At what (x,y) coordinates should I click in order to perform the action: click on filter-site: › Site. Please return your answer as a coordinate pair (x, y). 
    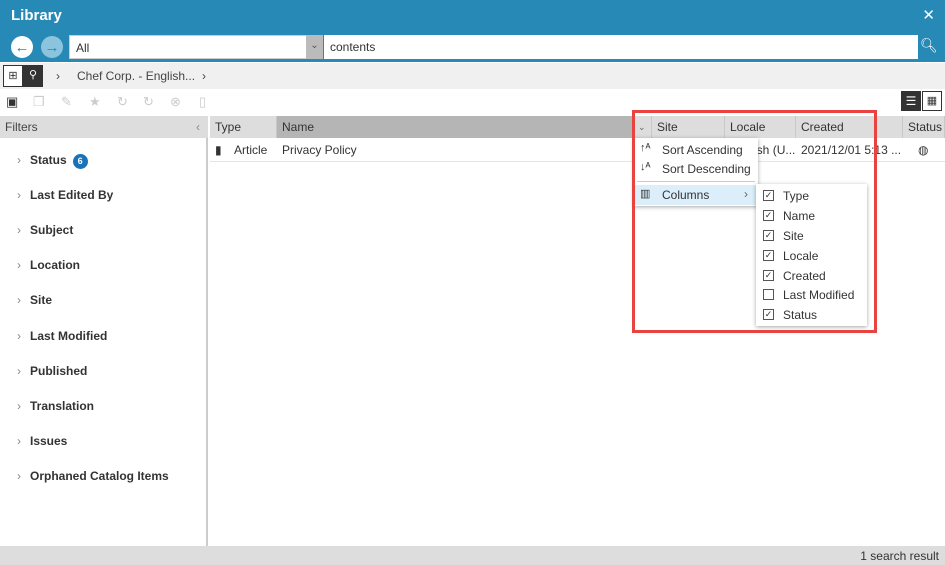
    Looking at the image, I should click on (34, 300).